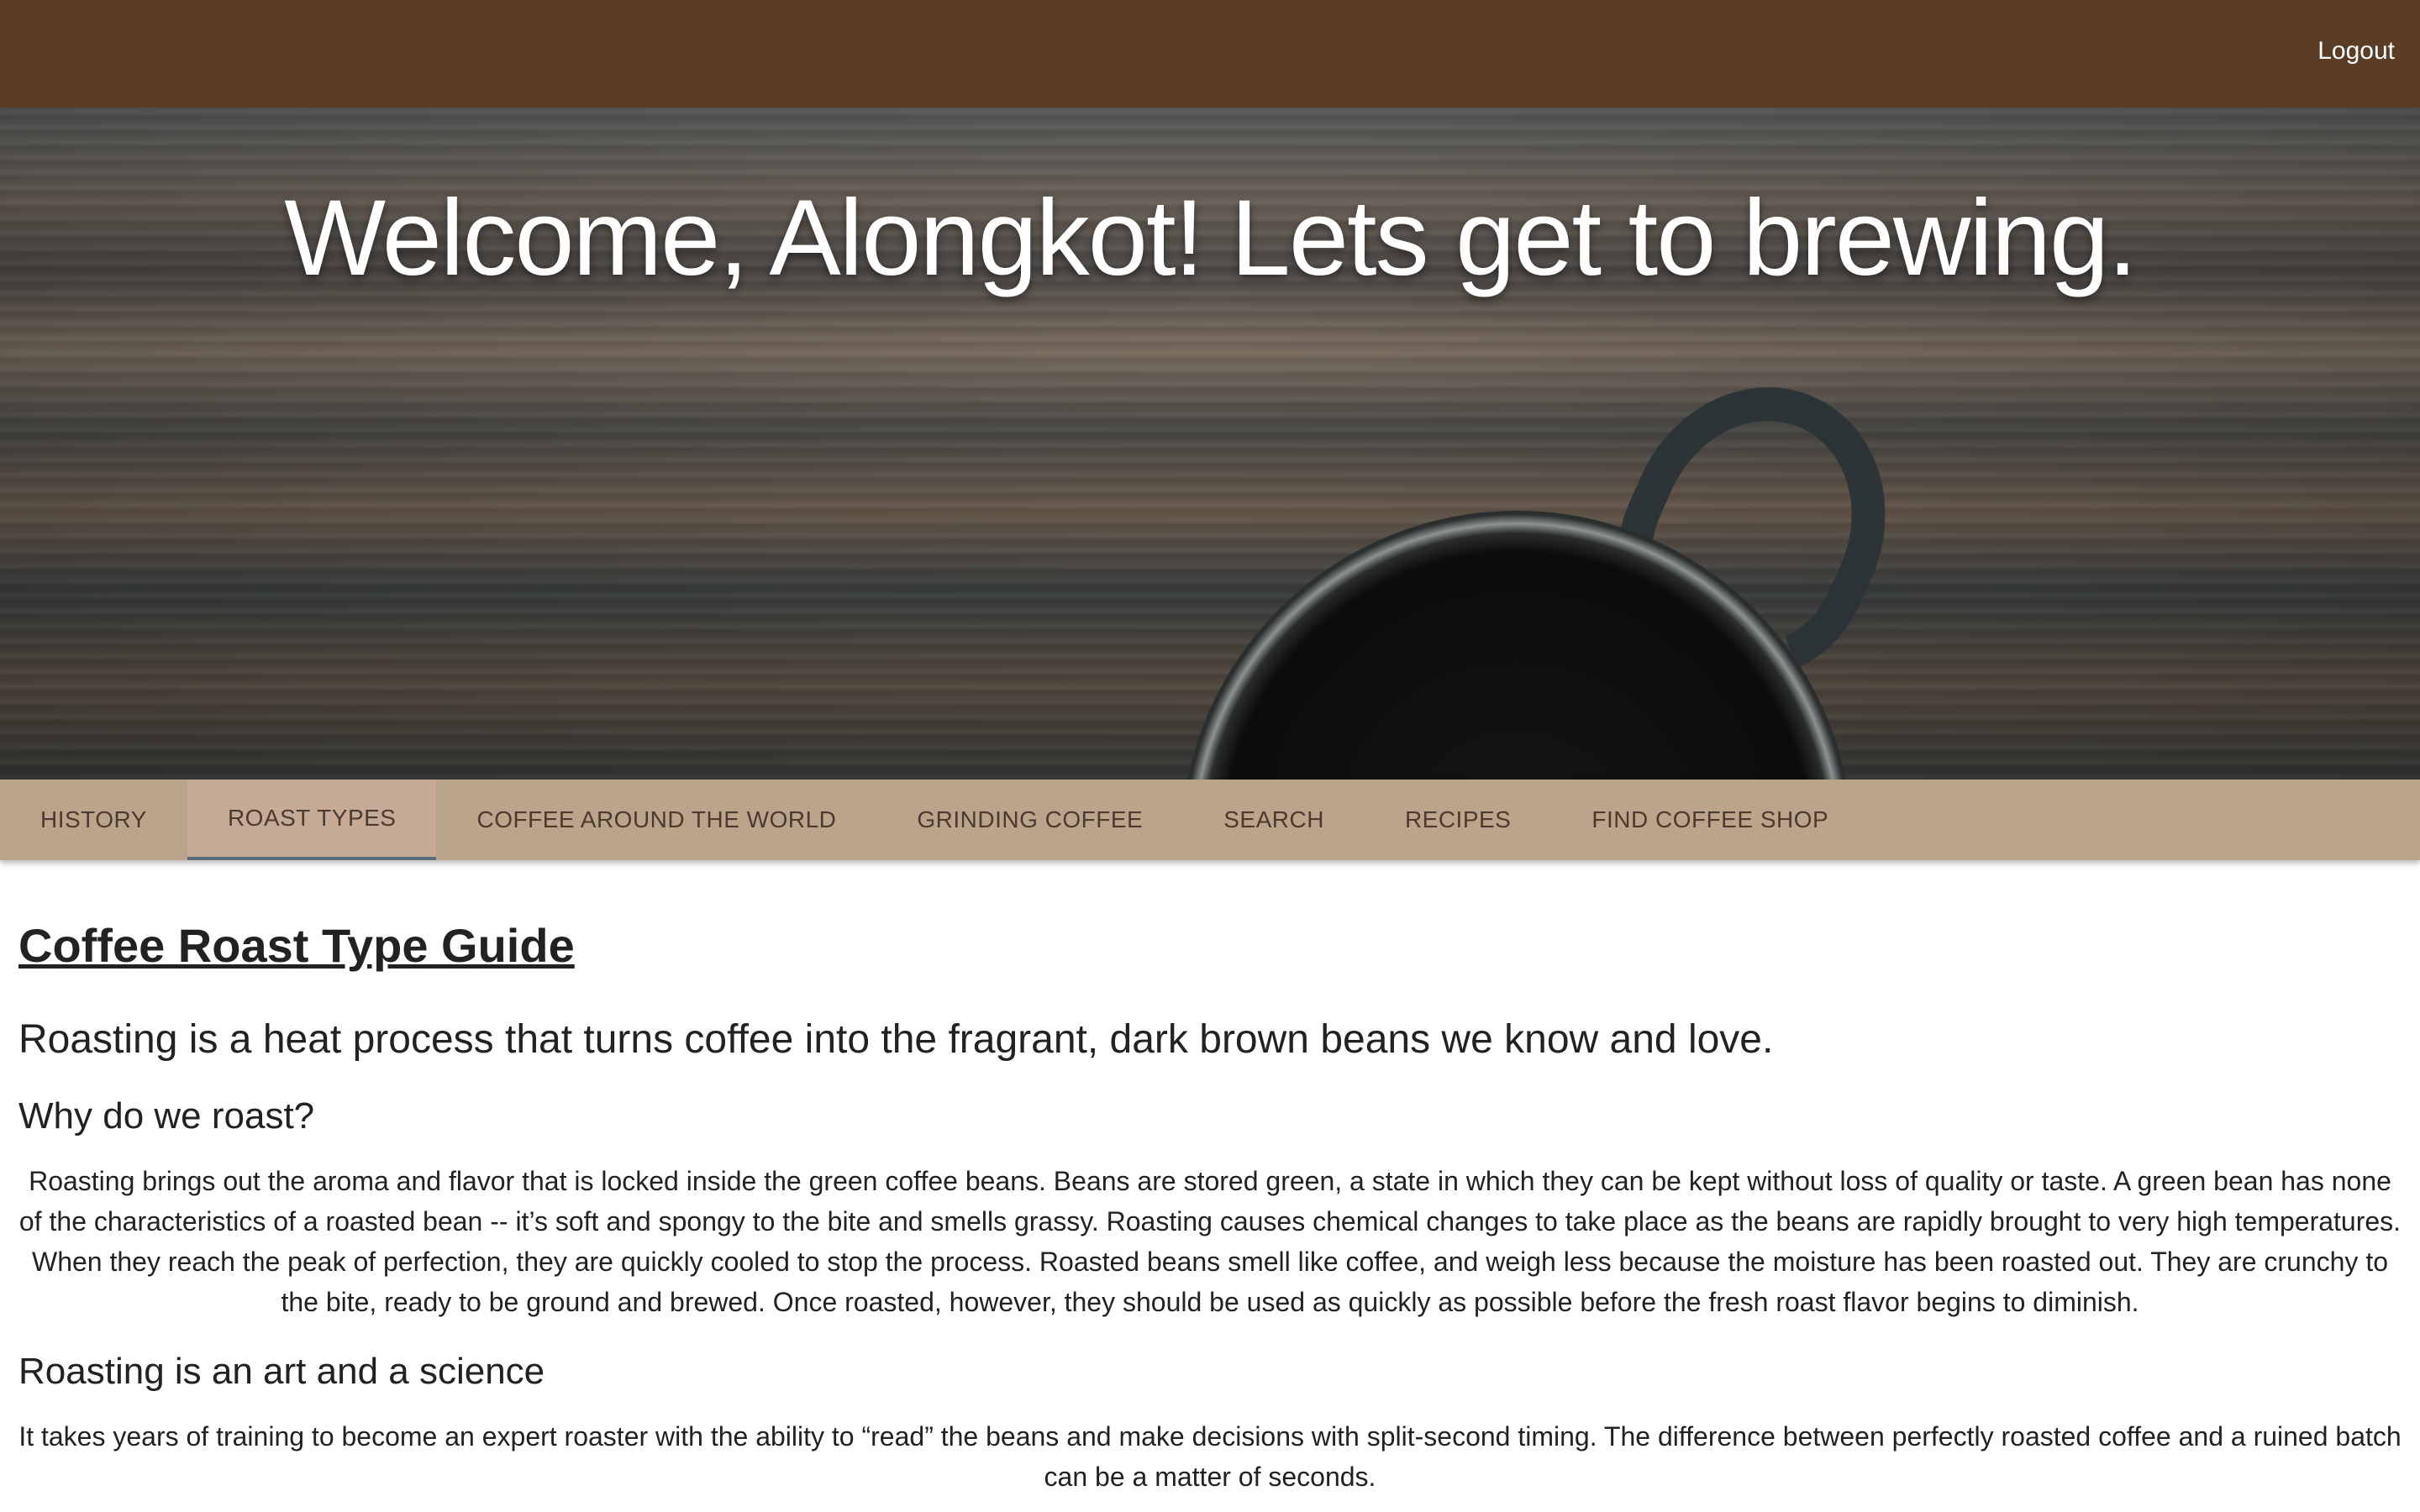 The image size is (2420, 1512). I want to click on top-bar: Logout, so click(1210, 54).